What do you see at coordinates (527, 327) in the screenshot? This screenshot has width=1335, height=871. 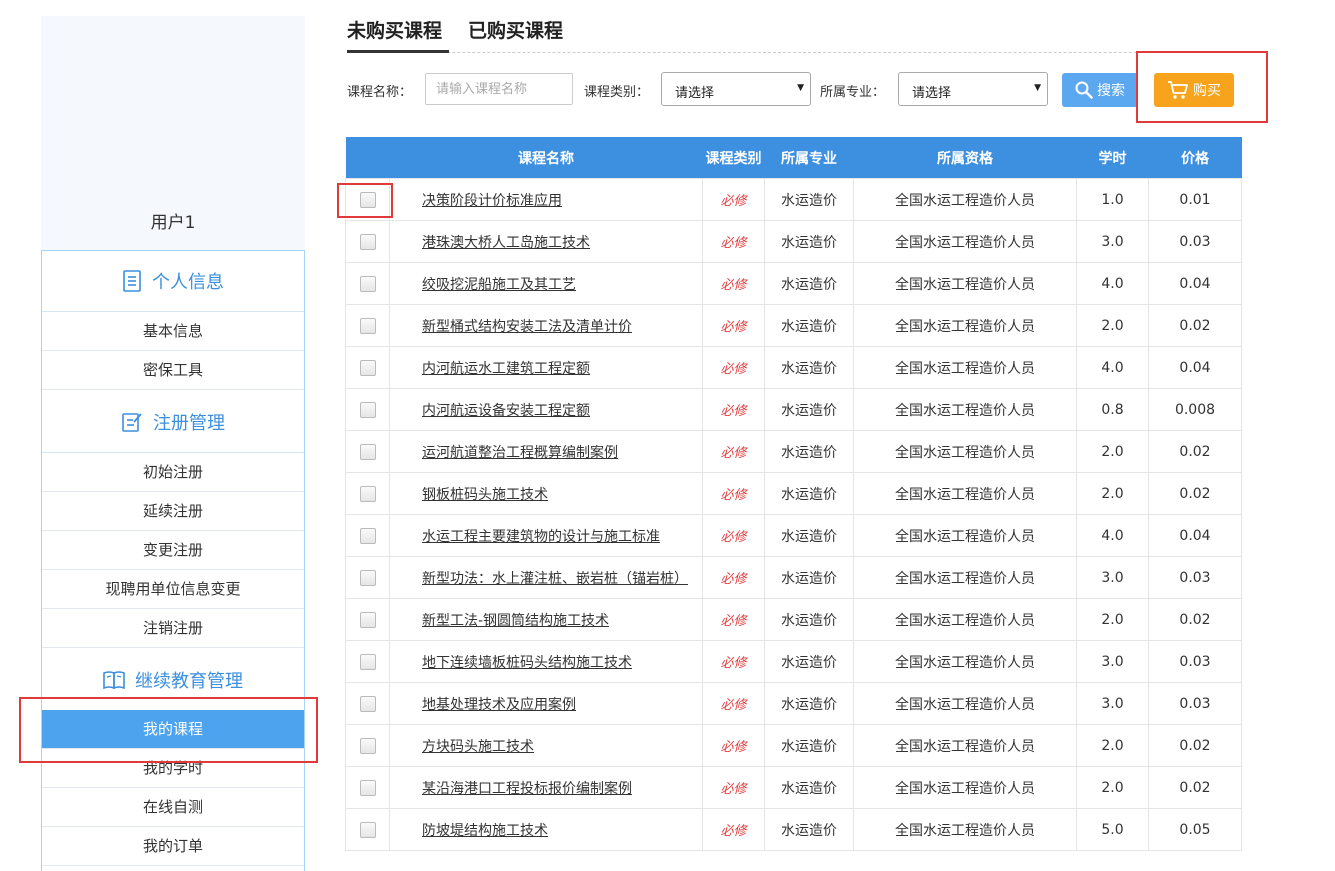 I see `course-name-link: 新型桶式结构安装工法及清单计价` at bounding box center [527, 327].